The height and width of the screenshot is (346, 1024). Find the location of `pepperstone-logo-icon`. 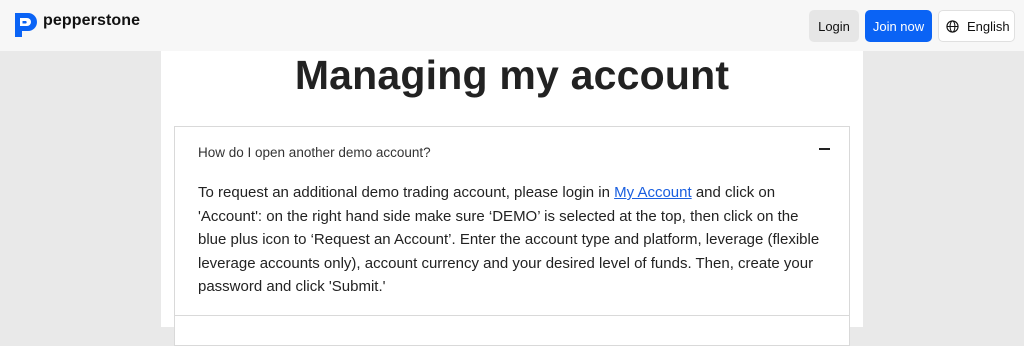

pepperstone-logo-icon is located at coordinates (26, 25).